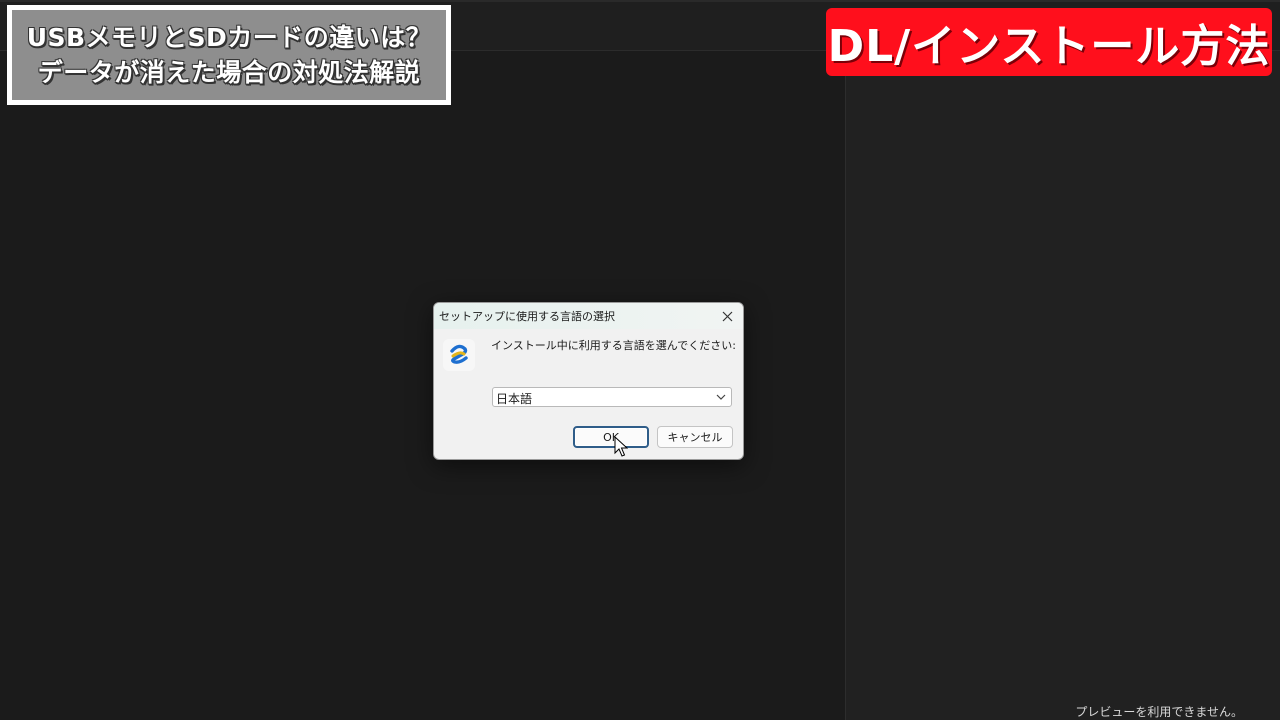 Image resolution: width=1280 pixels, height=720 pixels. I want to click on close-button, so click(727, 316).